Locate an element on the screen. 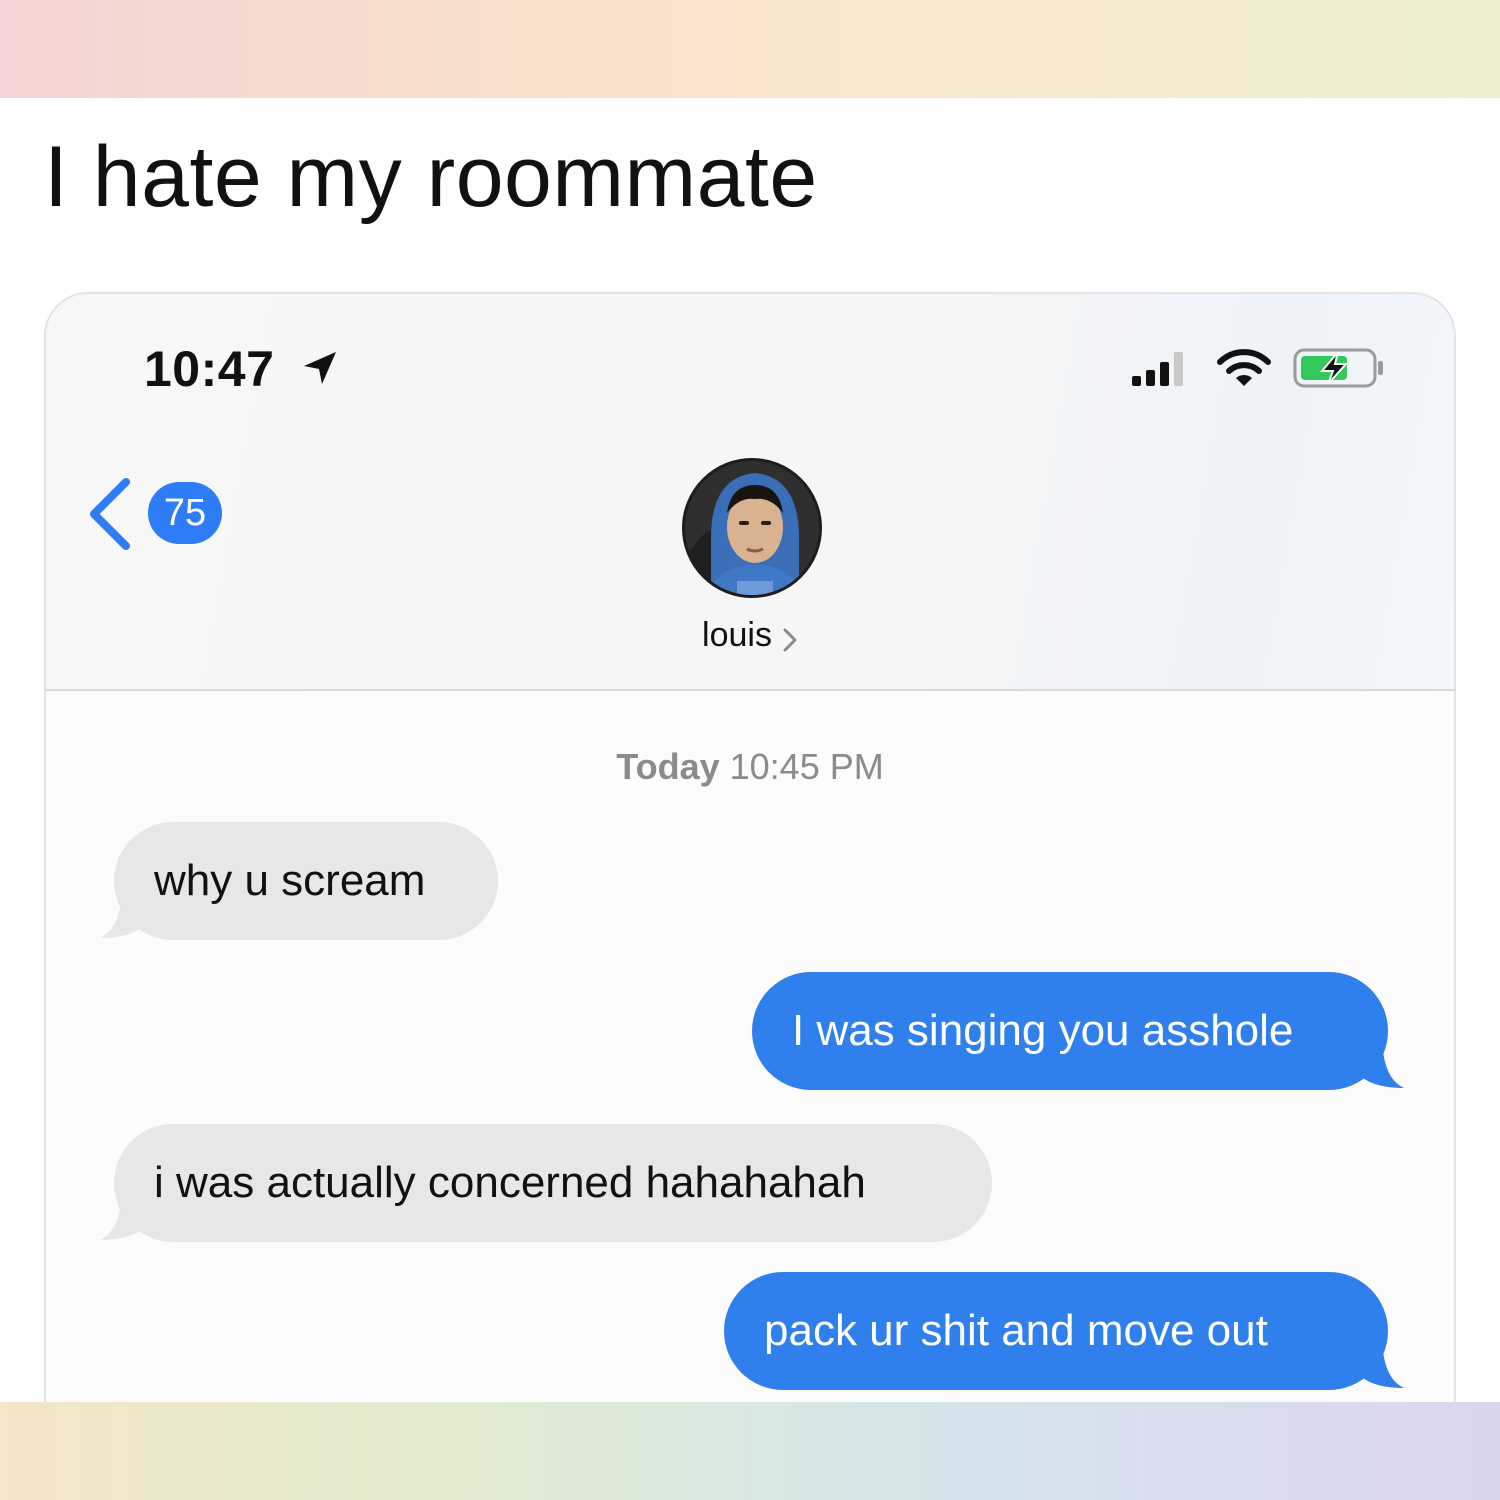 This screenshot has width=1500, height=1500. contact-name-row: louis is located at coordinates (750, 635).